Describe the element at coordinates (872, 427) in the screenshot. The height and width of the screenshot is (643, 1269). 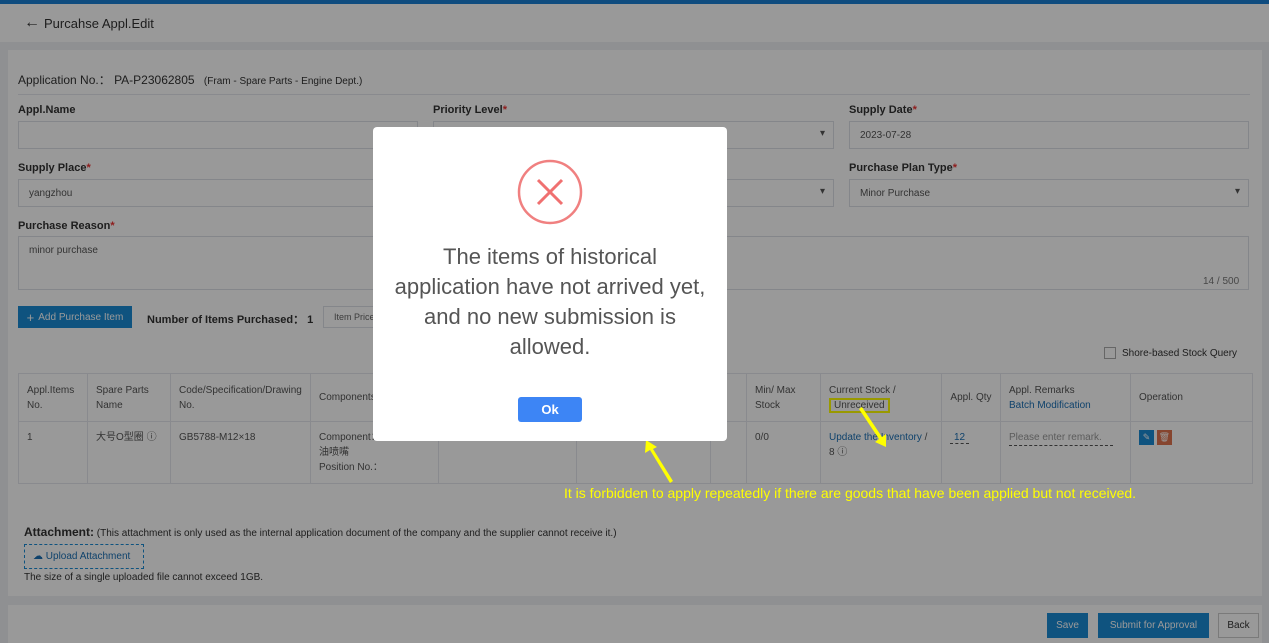
I see `arrow-to-stock` at that location.